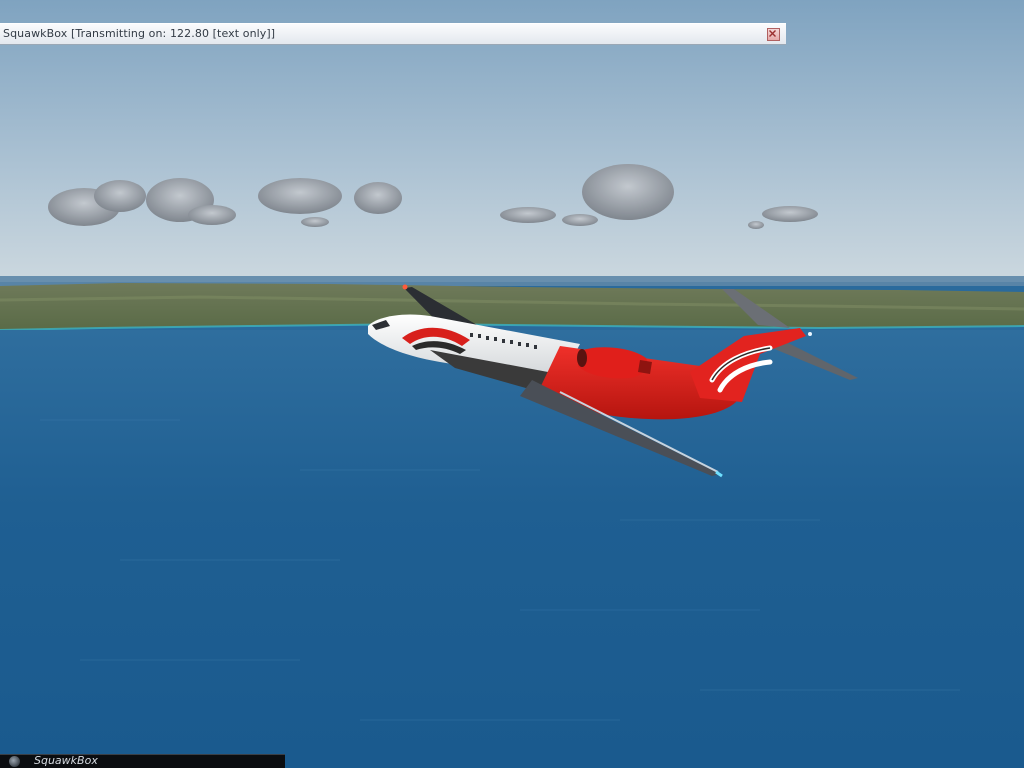  Describe the element at coordinates (582, 358) in the screenshot. I see `engine-intake` at that location.